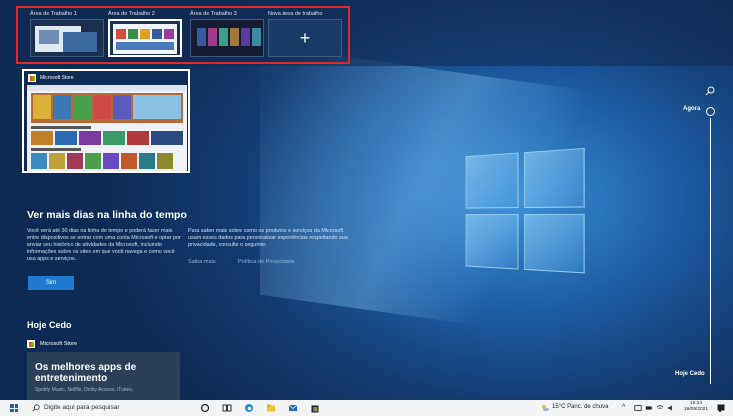  I want to click on desktop-1: Área de Trabalho 1, so click(67, 33).